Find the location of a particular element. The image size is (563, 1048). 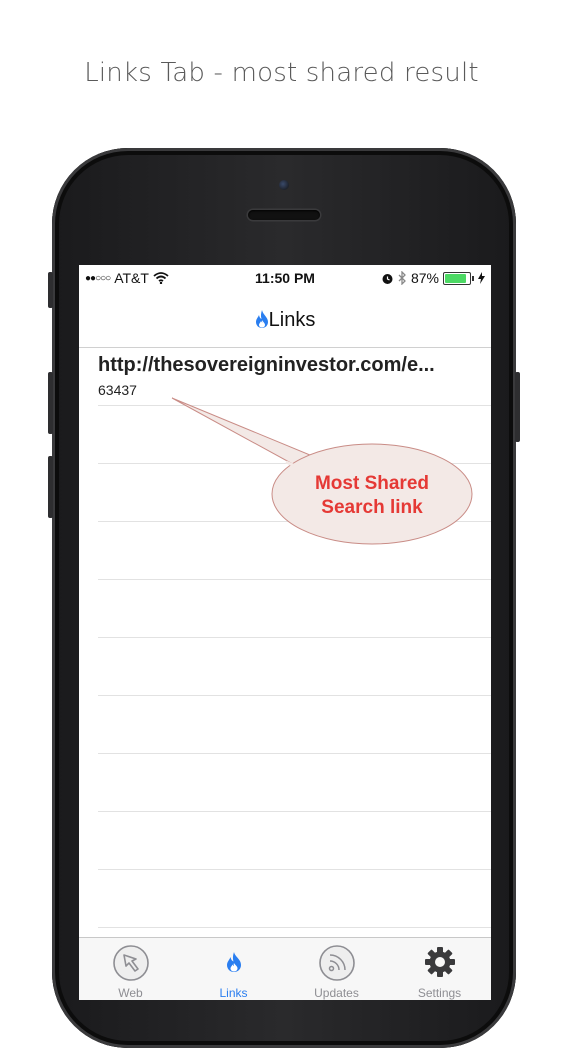

callout-text: Most Shared Search link is located at coordinates (372, 496).